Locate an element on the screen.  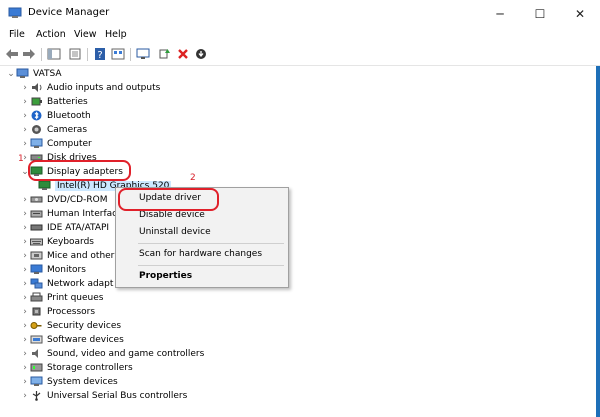
tree-item-monitors: › Monitors is located at coordinates (53, 269).